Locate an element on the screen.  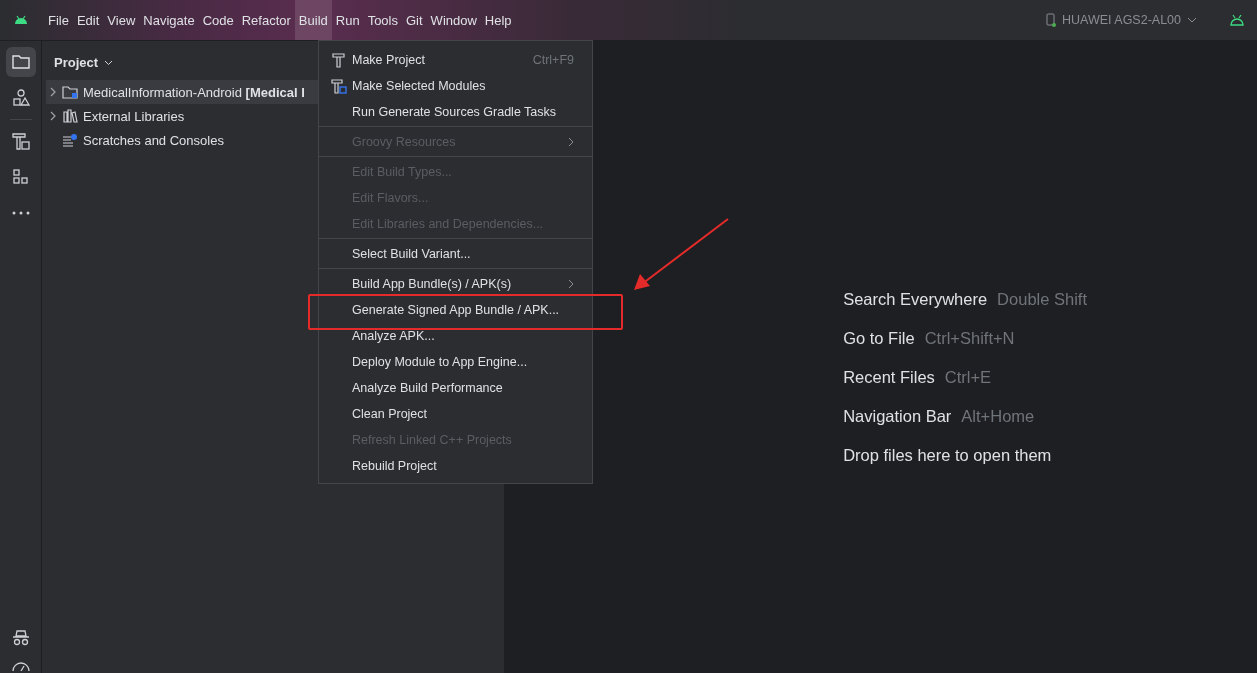
hint-shortcut: Alt+Home is located at coordinates (998, 416).